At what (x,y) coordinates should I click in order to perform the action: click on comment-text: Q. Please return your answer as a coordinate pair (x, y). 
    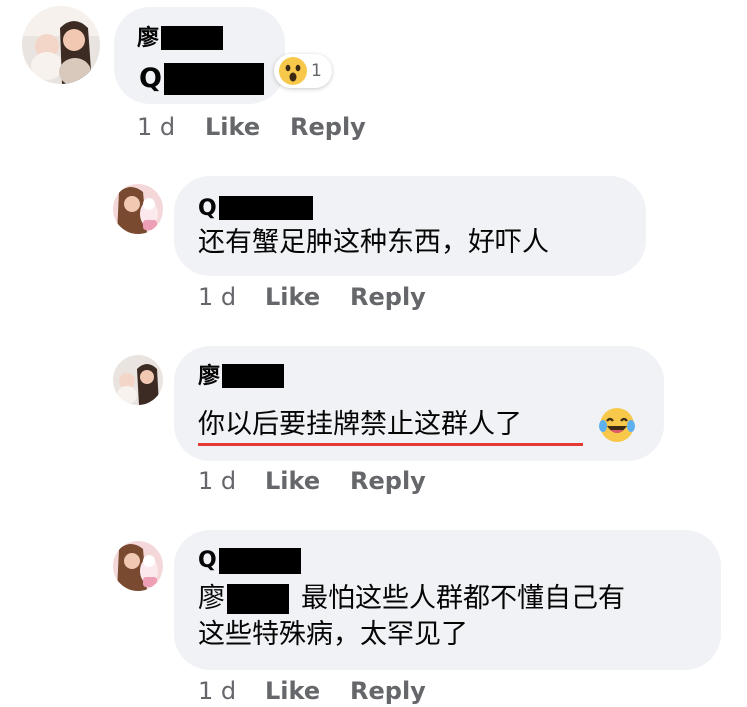
    Looking at the image, I should click on (201, 79).